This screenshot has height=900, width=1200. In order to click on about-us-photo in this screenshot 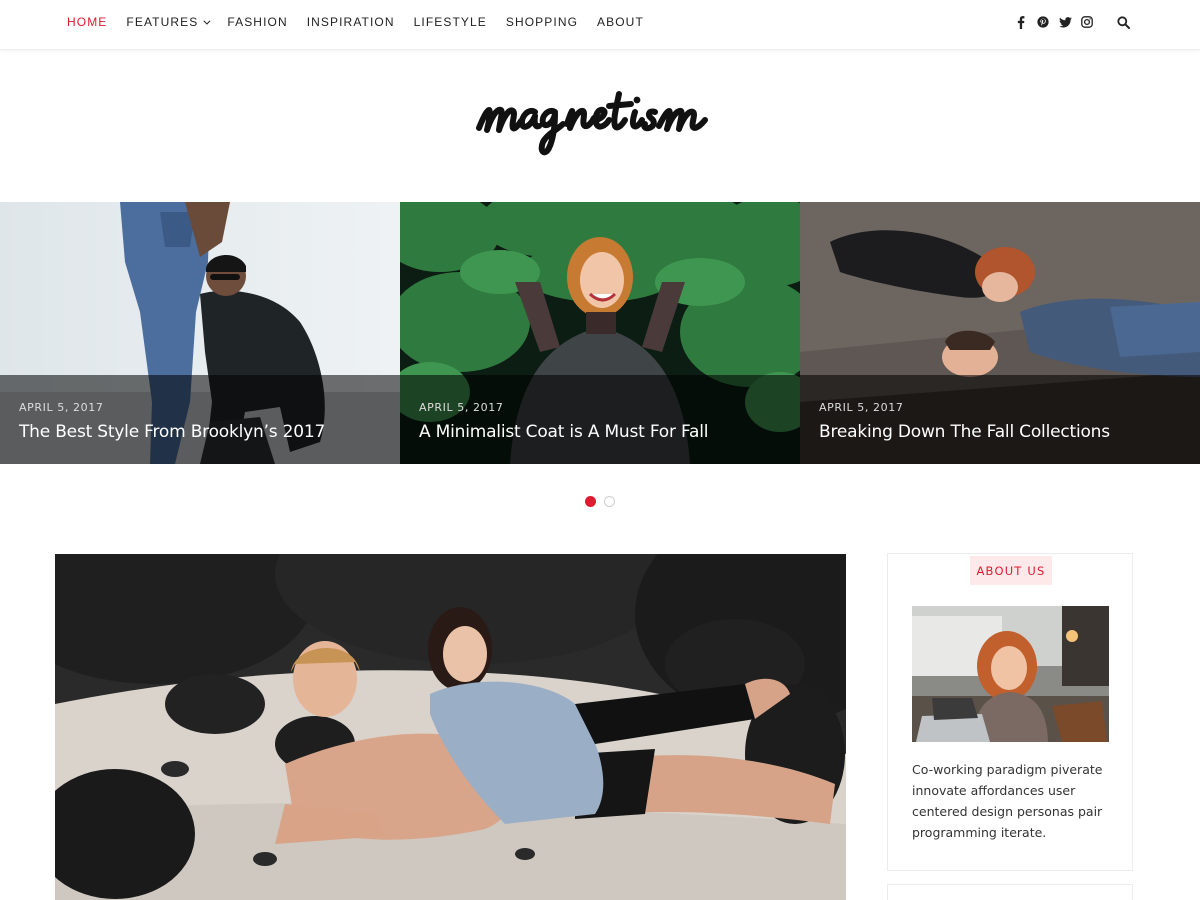, I will do `click(1010, 674)`.